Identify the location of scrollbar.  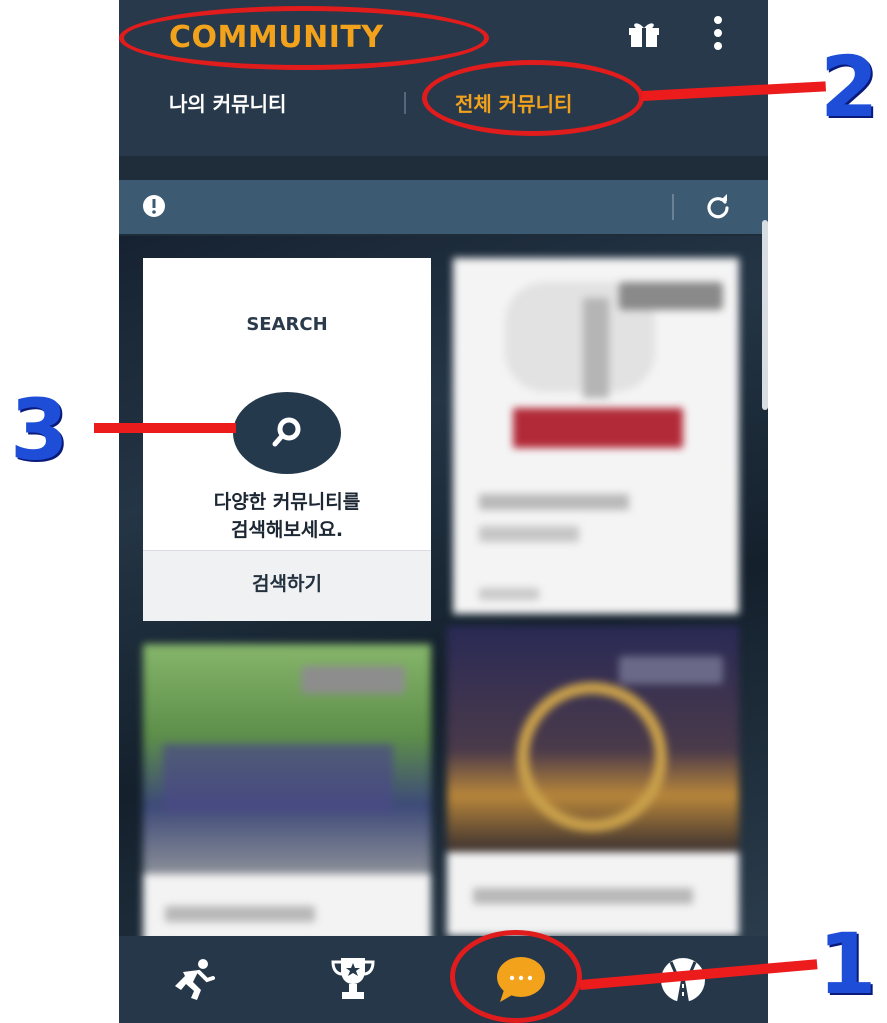
(765, 315).